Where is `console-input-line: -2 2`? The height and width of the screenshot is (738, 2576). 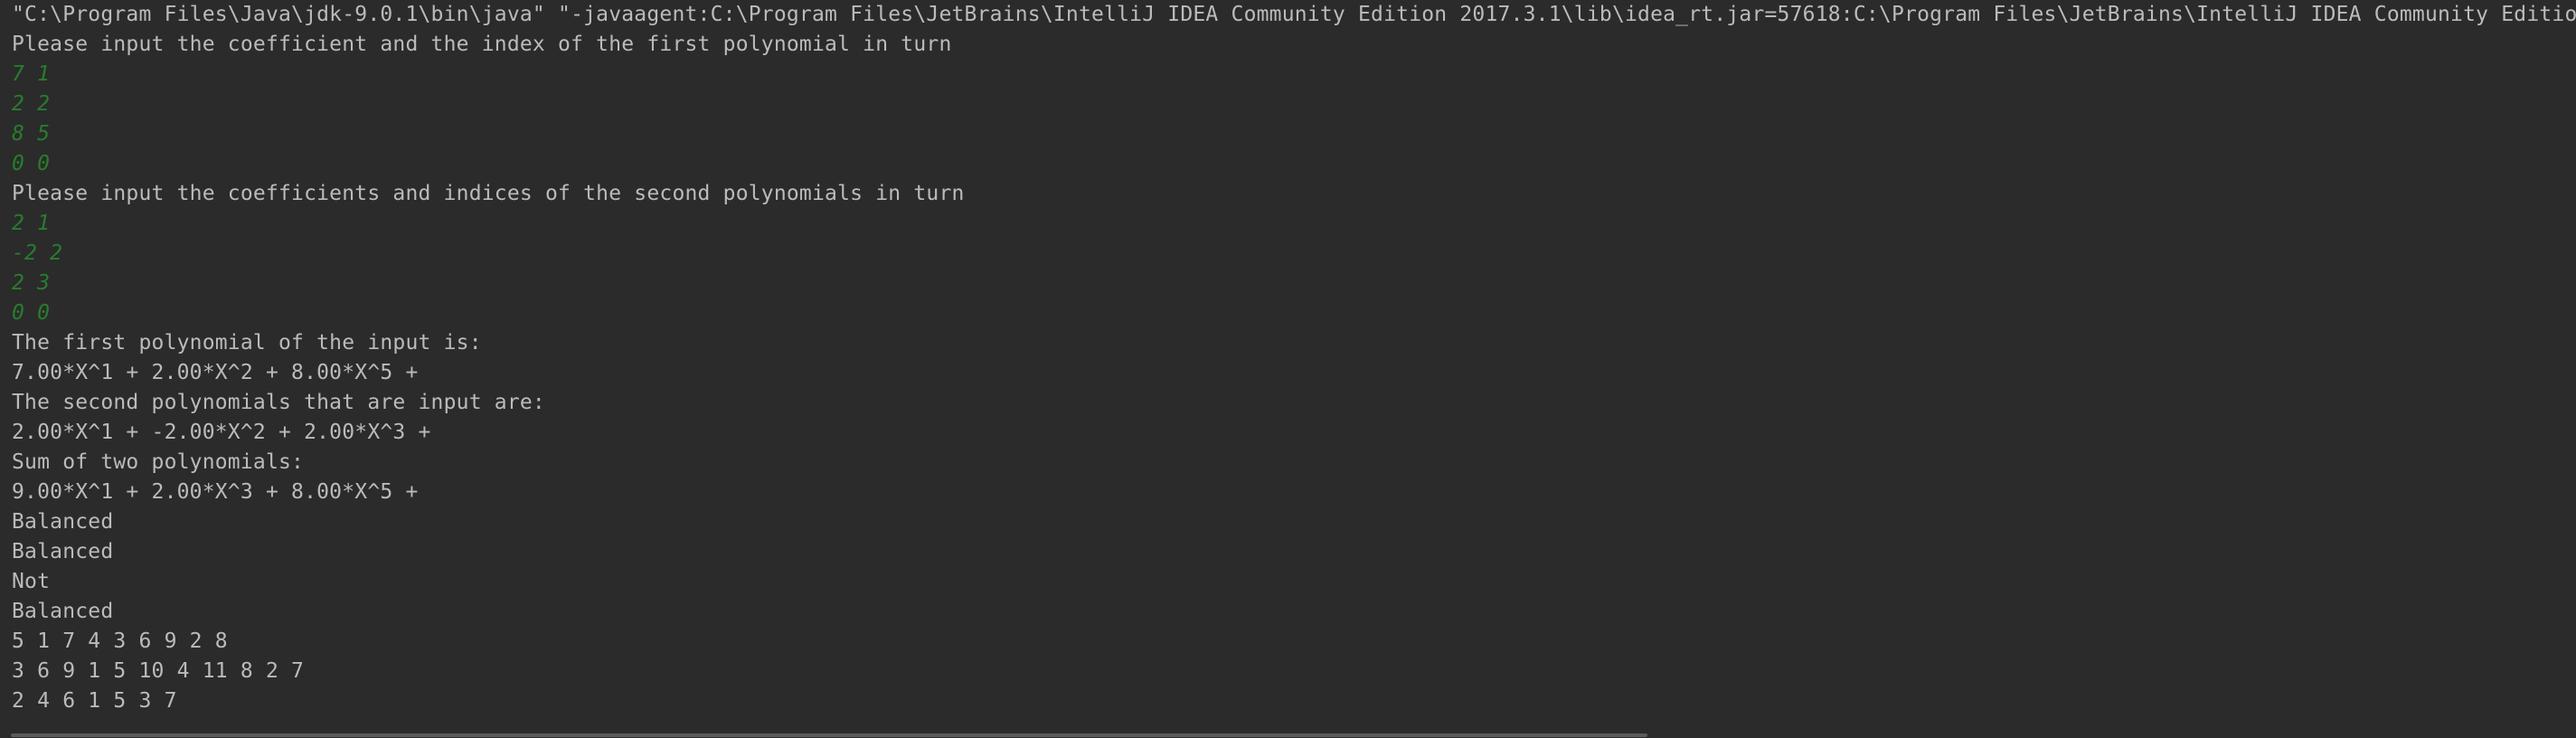 console-input-line: -2 2 is located at coordinates (37, 253).